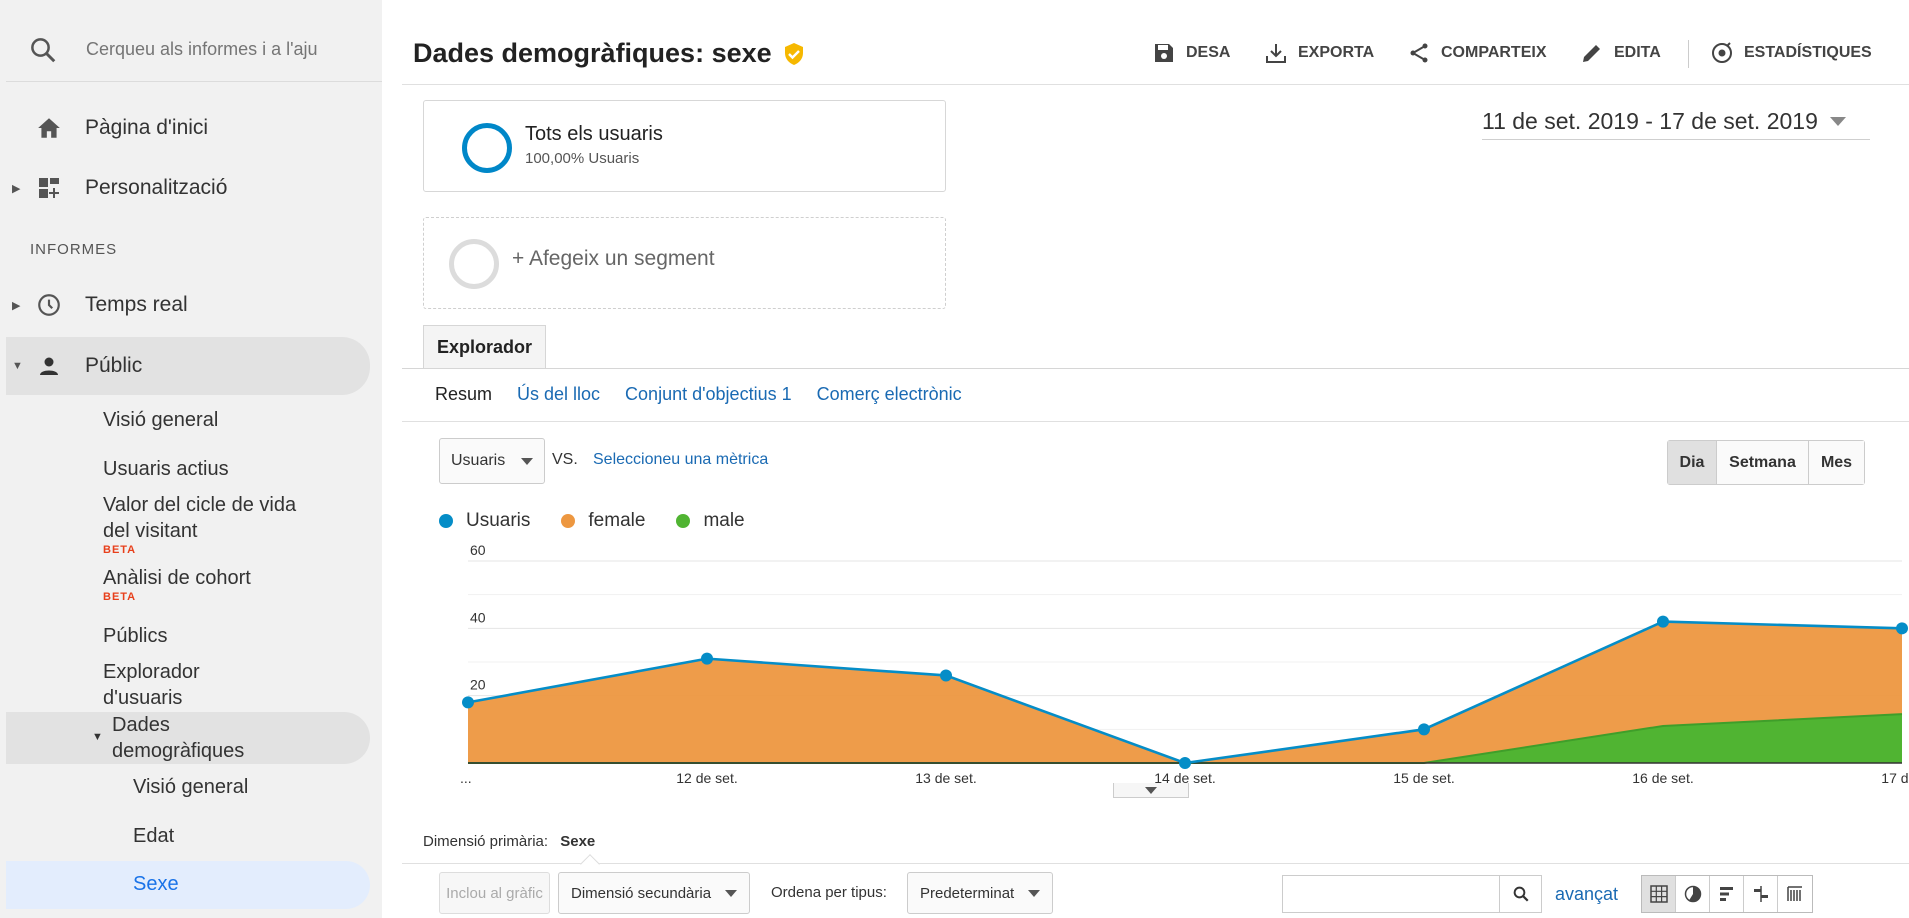  Describe the element at coordinates (173, 685) in the screenshot. I see `sidebar-item-user-explorer: Explorador d'usuaris` at that location.